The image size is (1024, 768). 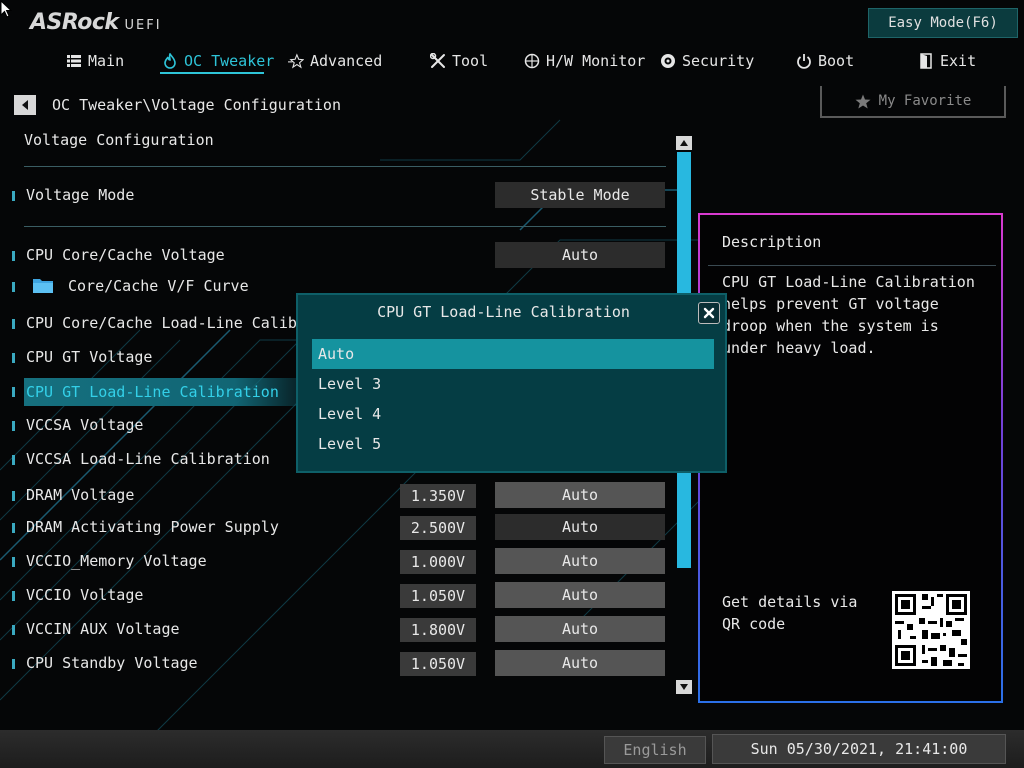 I want to click on footer-bar: English Sun 05/30/2021, 21:41:00, so click(x=512, y=749).